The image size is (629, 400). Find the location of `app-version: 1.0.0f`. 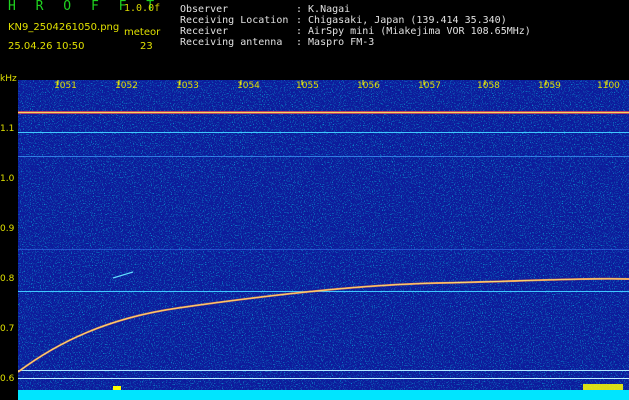

app-version: 1.0.0f is located at coordinates (142, 8).